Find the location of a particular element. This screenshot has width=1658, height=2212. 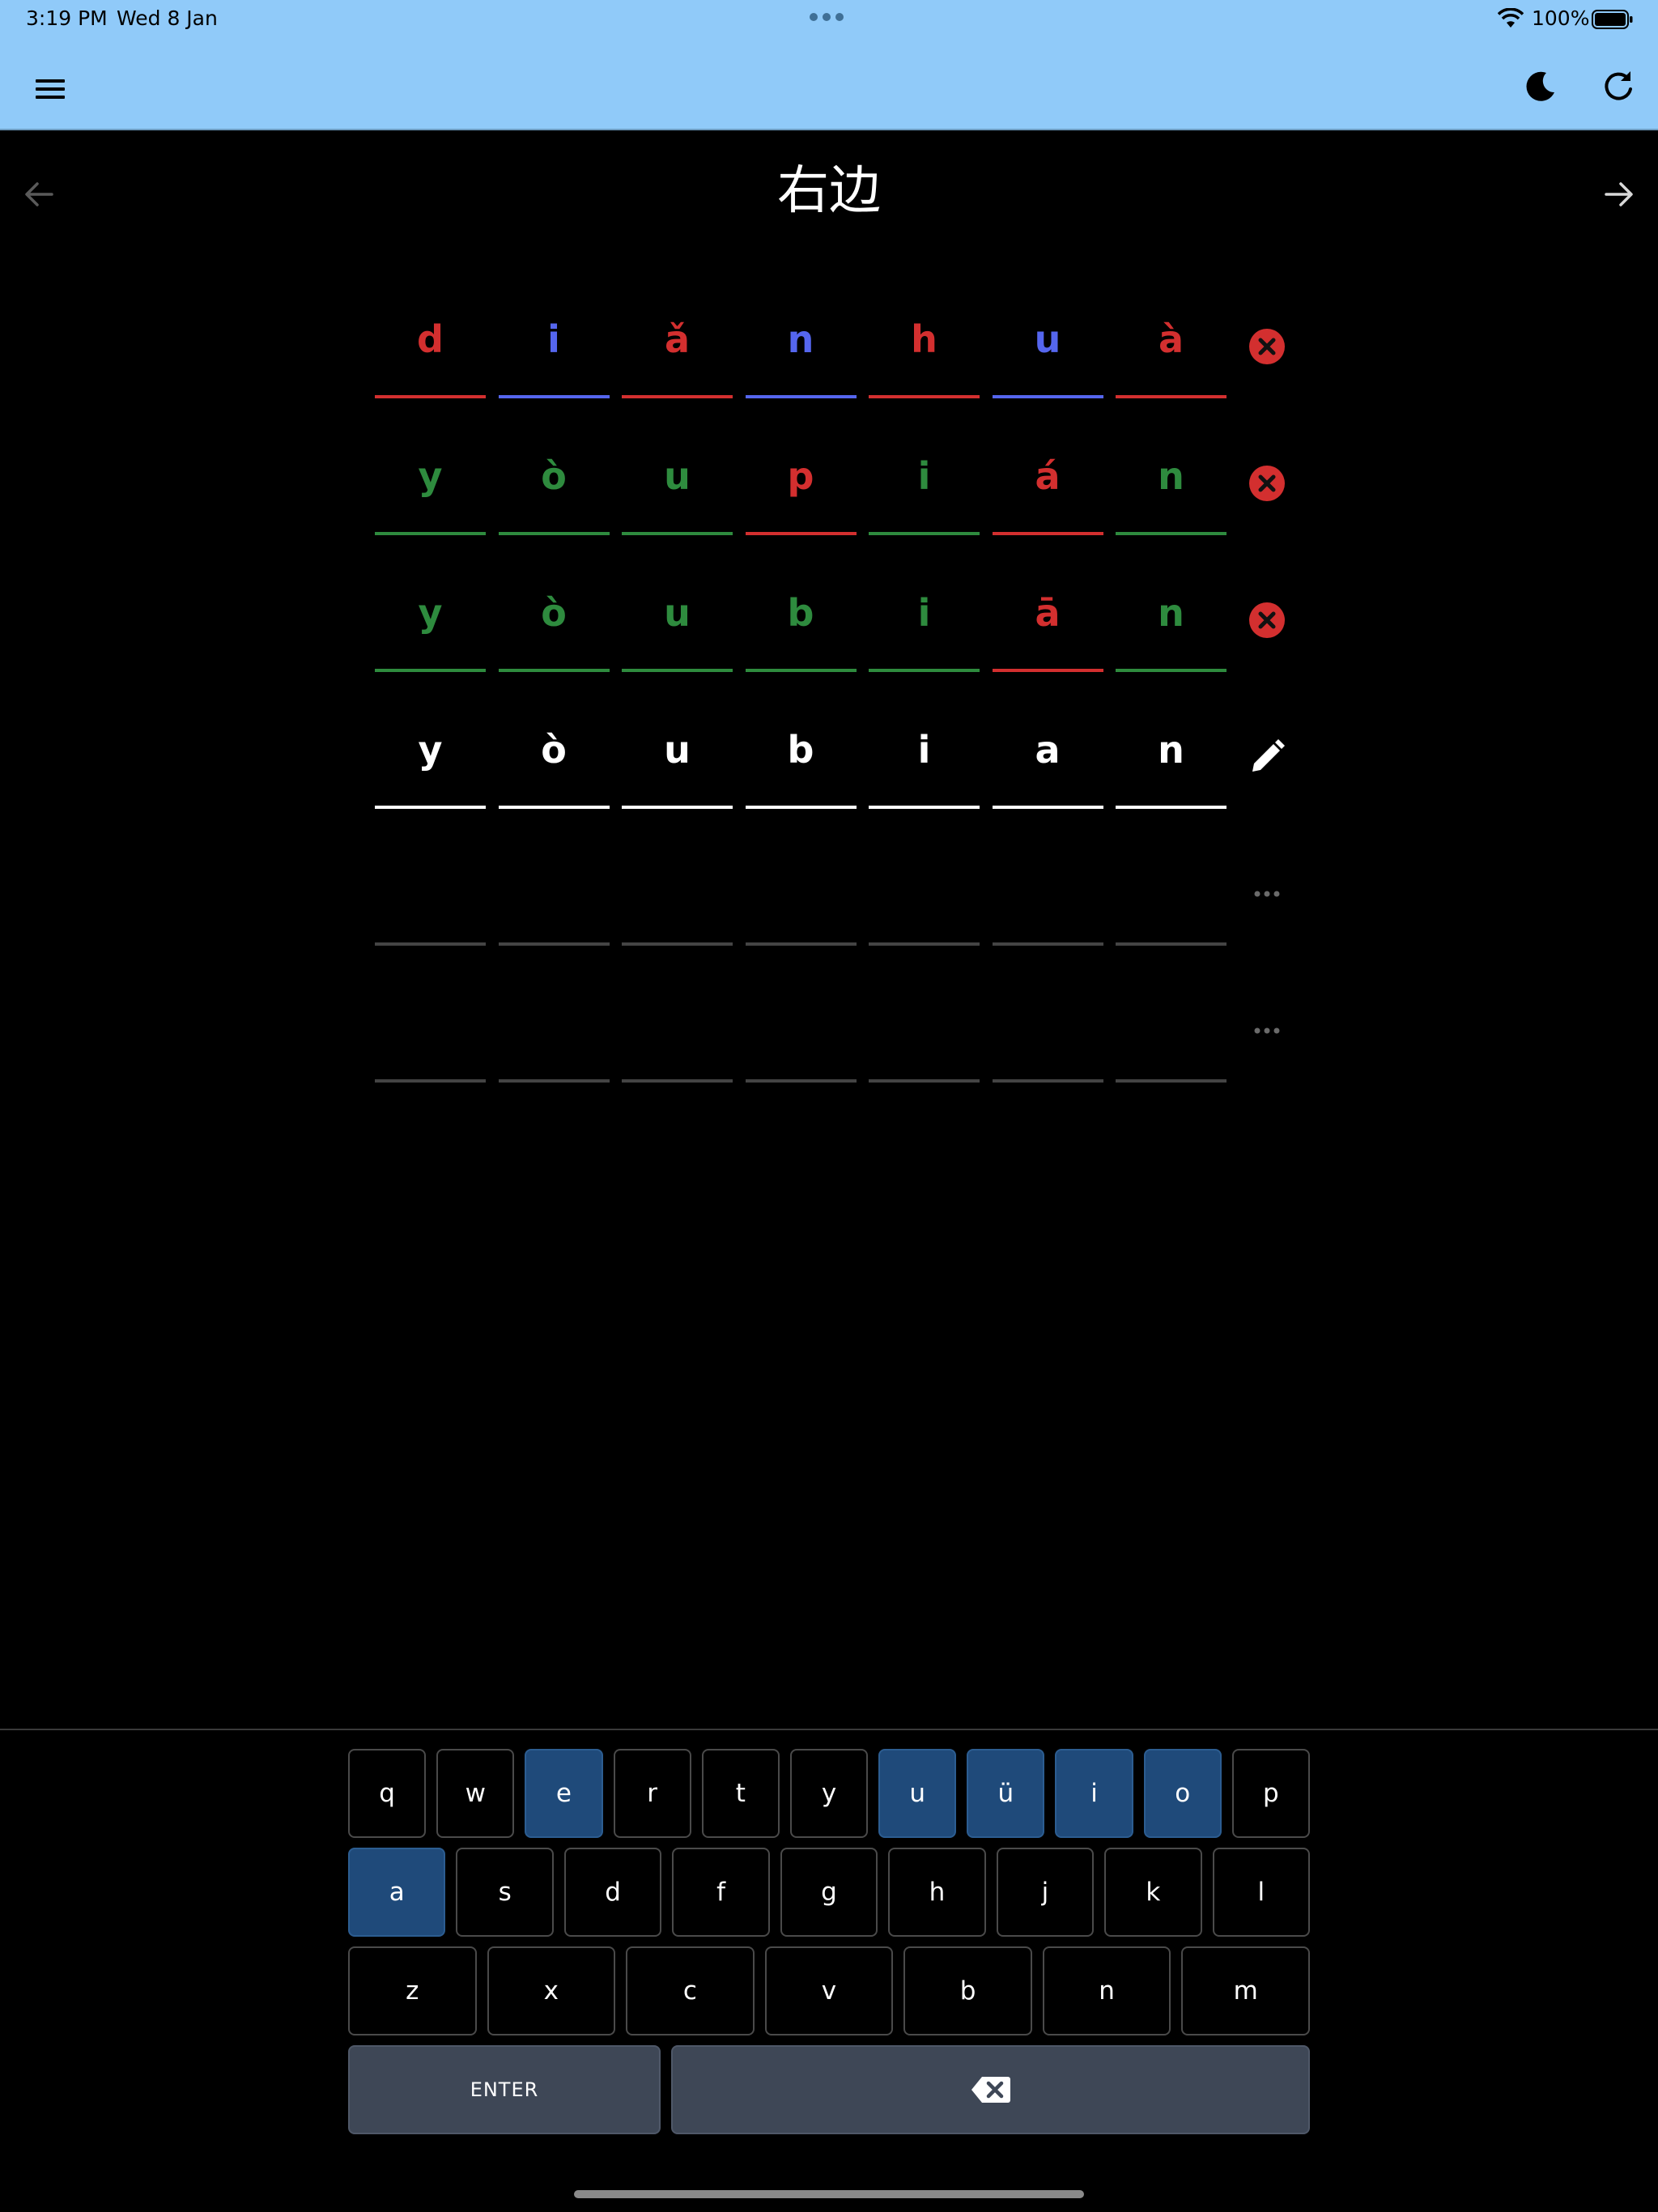

key-g: g is located at coordinates (829, 1893).